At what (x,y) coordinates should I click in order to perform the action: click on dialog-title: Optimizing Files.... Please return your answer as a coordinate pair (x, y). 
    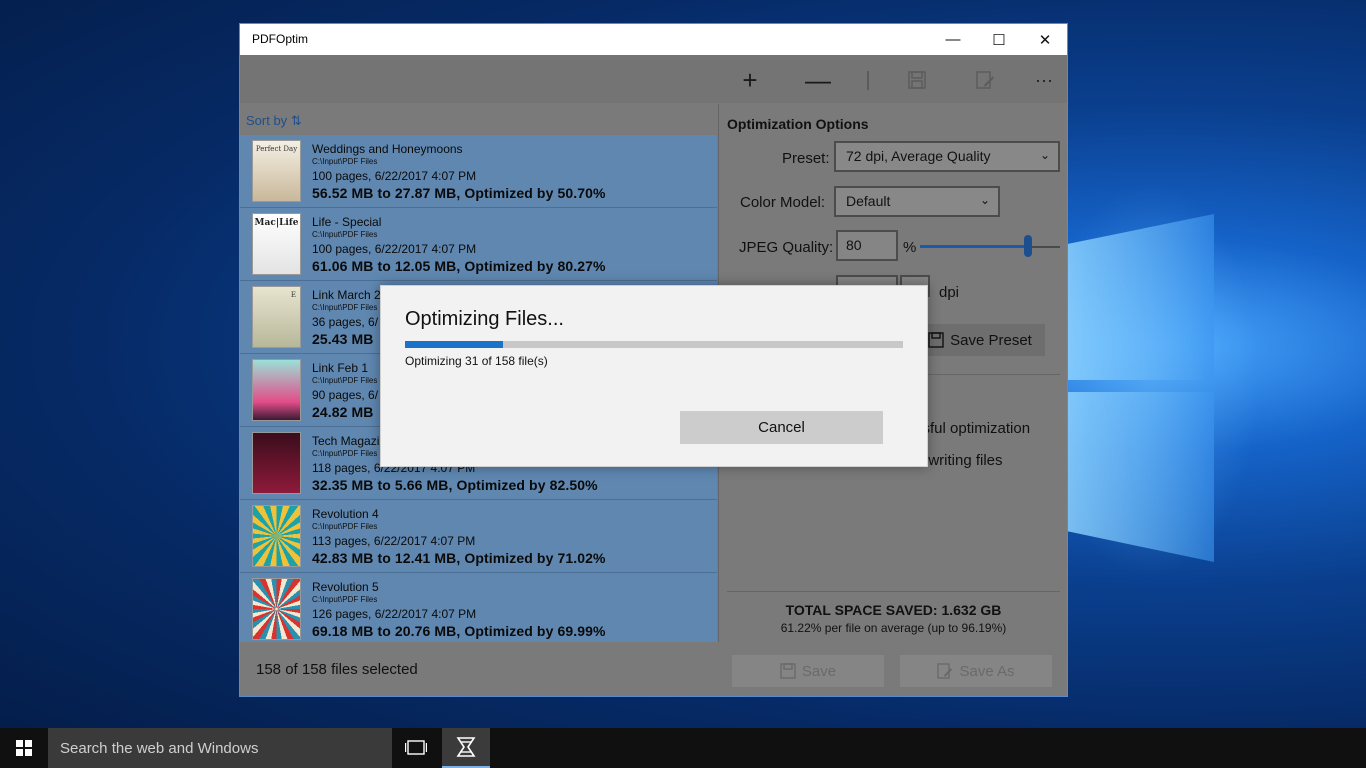
    Looking at the image, I should click on (484, 319).